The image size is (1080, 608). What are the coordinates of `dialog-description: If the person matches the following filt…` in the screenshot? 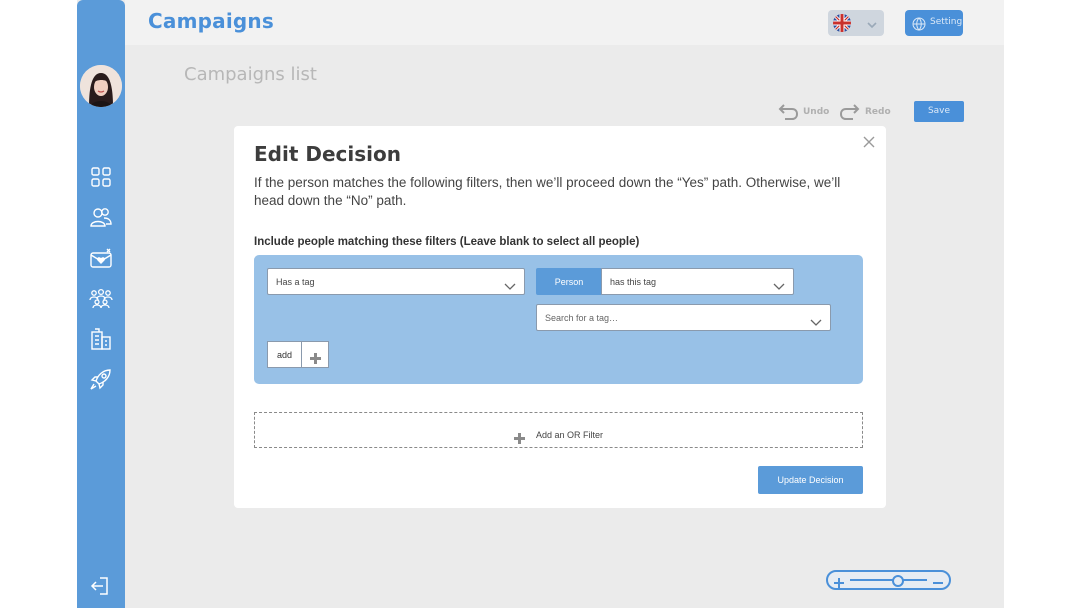 It's located at (547, 191).